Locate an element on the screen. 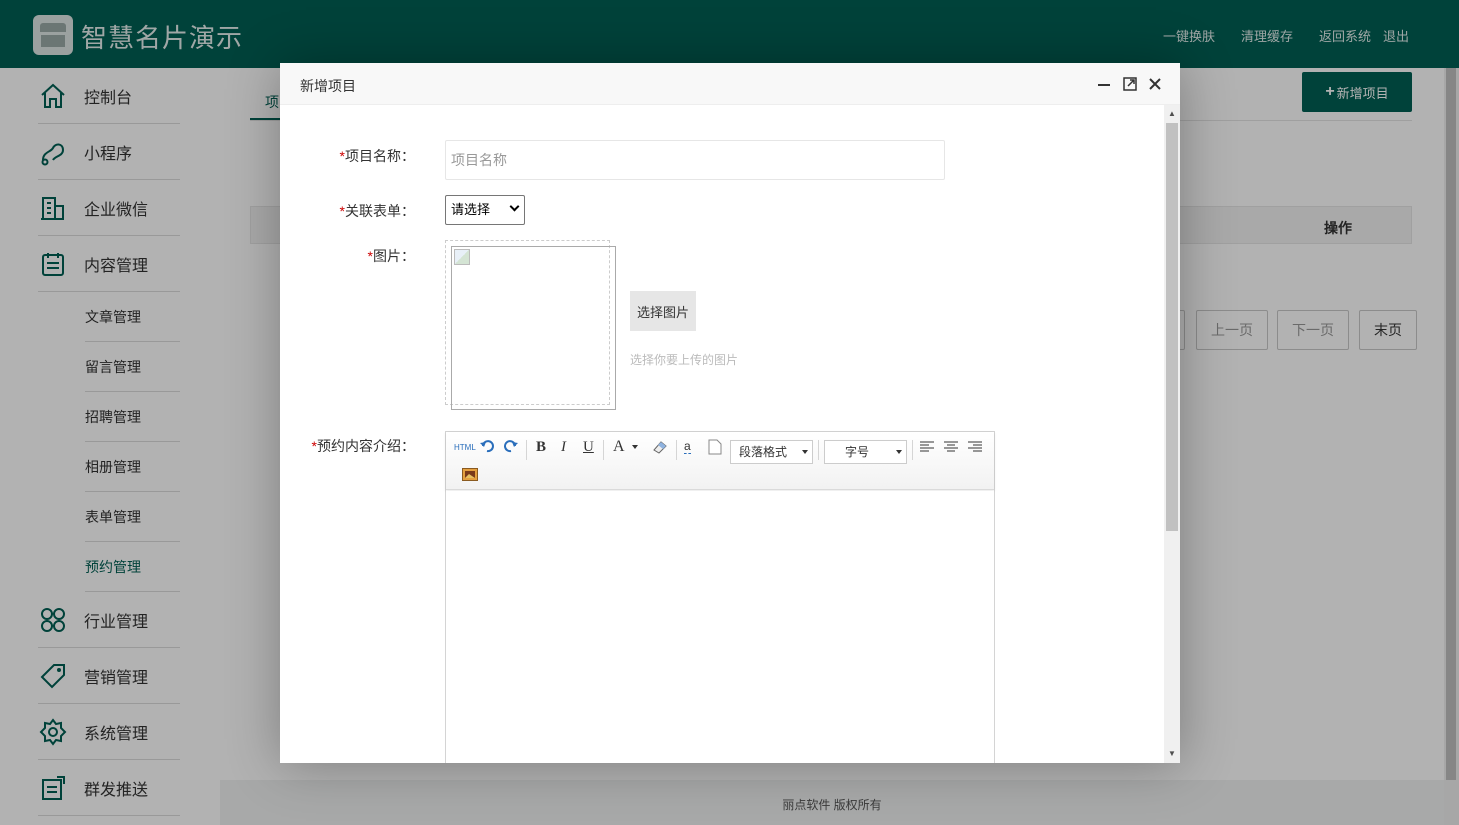  scroll-down-icon: ▼ is located at coordinates (1172, 753).